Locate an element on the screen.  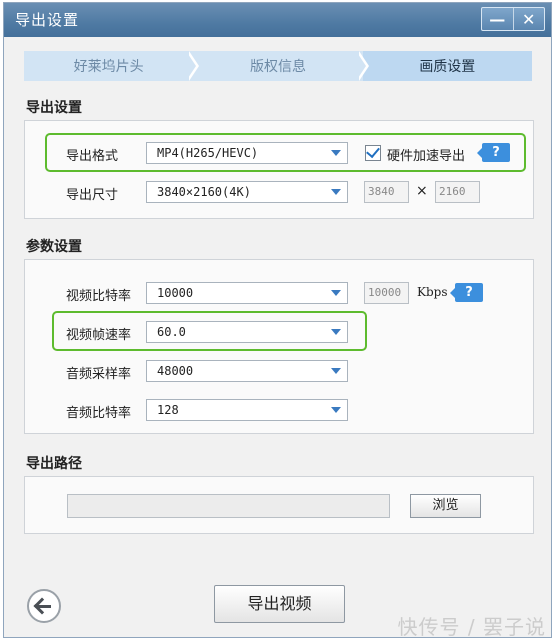
tab-quality-label: 画质设置 is located at coordinates (447, 67).